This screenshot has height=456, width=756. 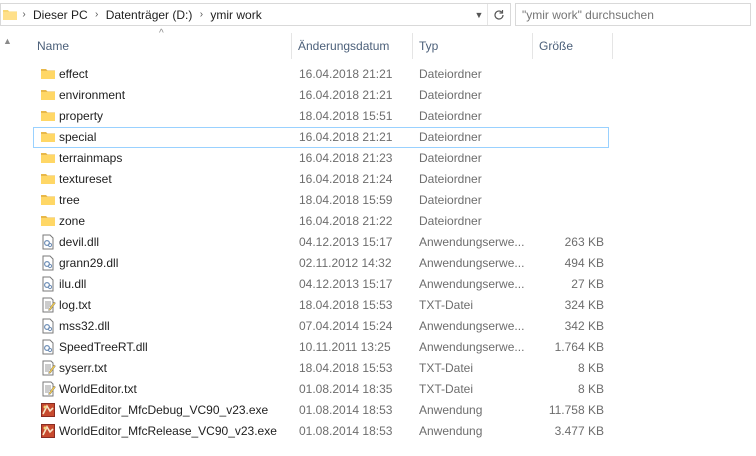 I want to click on file-name: ilu.dll, so click(x=72, y=284).